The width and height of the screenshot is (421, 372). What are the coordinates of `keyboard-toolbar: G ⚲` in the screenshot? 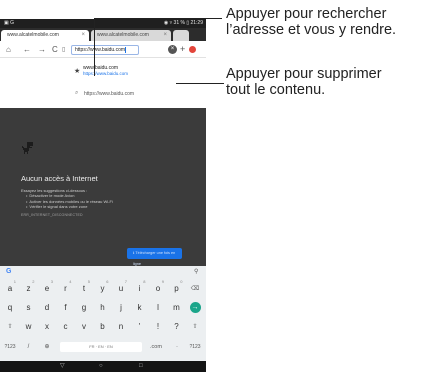 It's located at (103, 272).